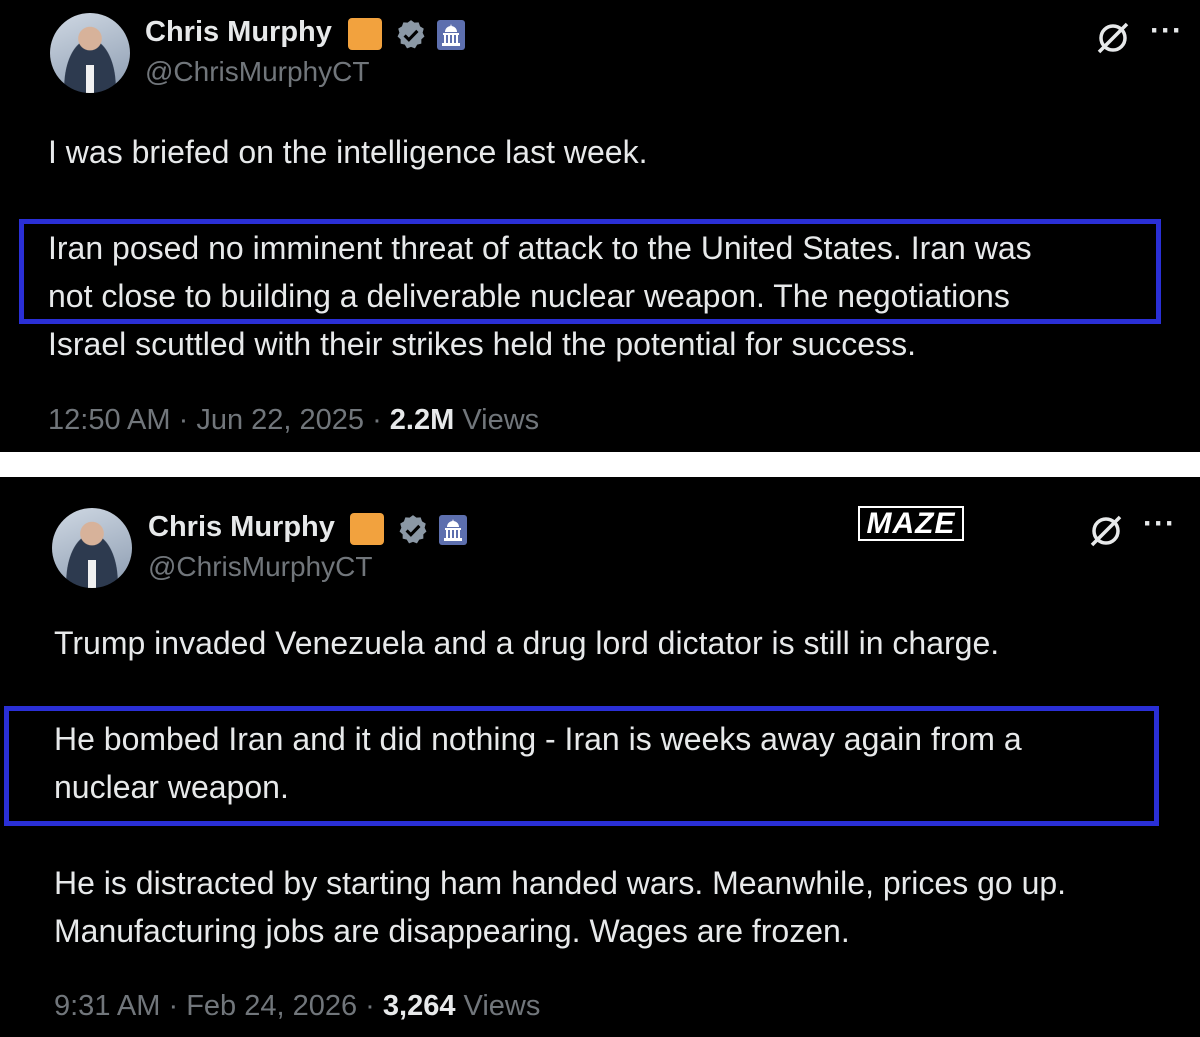 The height and width of the screenshot is (1037, 1200). Describe the element at coordinates (272, 1006) in the screenshot. I see `tweet-date: Feb 24, 2026` at that location.